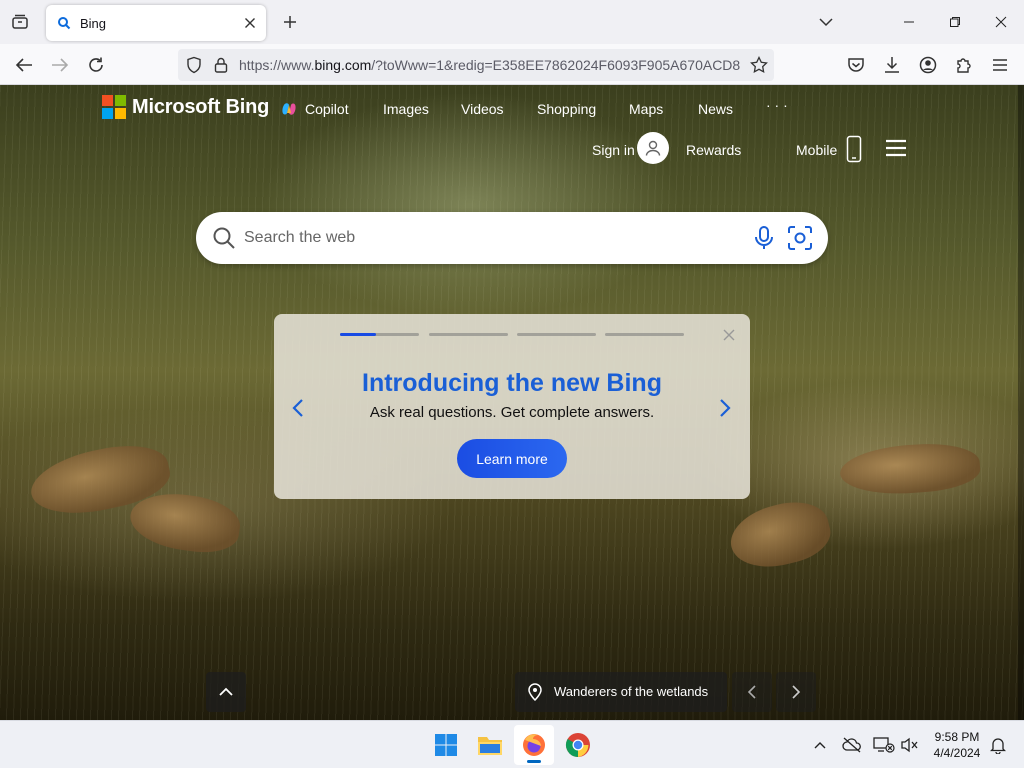 The height and width of the screenshot is (768, 1024). Describe the element at coordinates (250, 23) in the screenshot. I see `tab-close-button` at that location.